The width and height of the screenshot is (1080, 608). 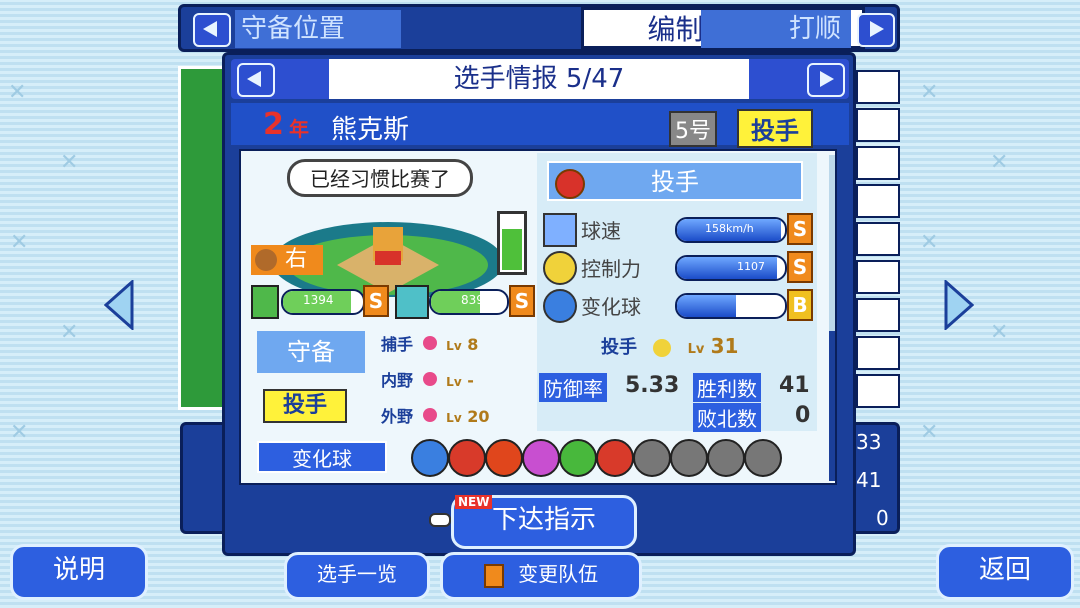 What do you see at coordinates (959, 305) in the screenshot?
I see `next-page-arrow` at bounding box center [959, 305].